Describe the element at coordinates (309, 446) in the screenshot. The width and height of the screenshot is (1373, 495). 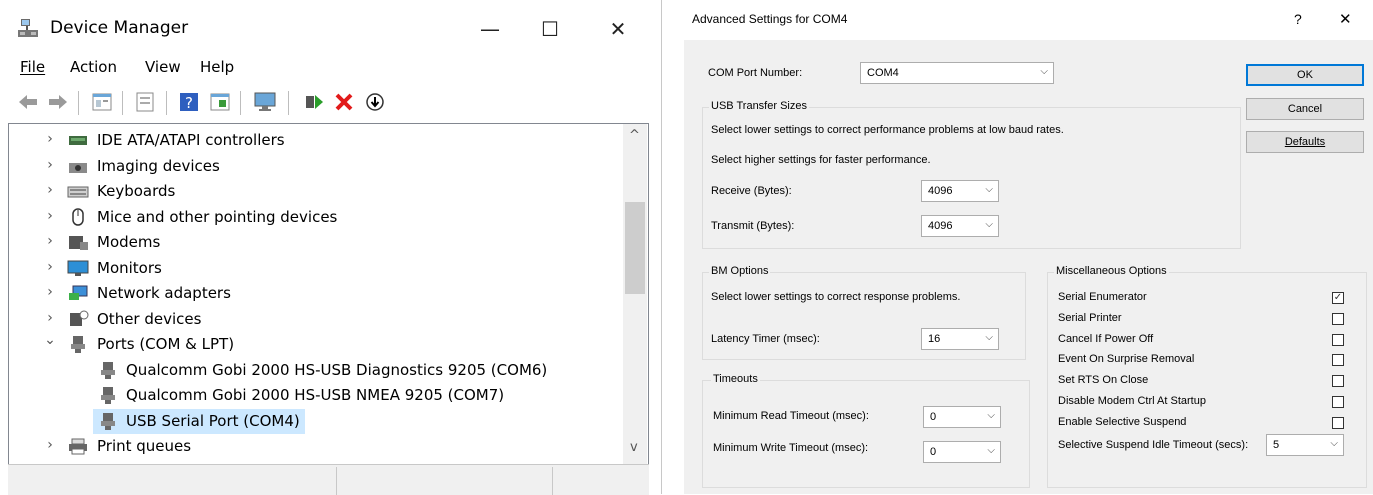
I see `tree-item: › Print queues` at that location.